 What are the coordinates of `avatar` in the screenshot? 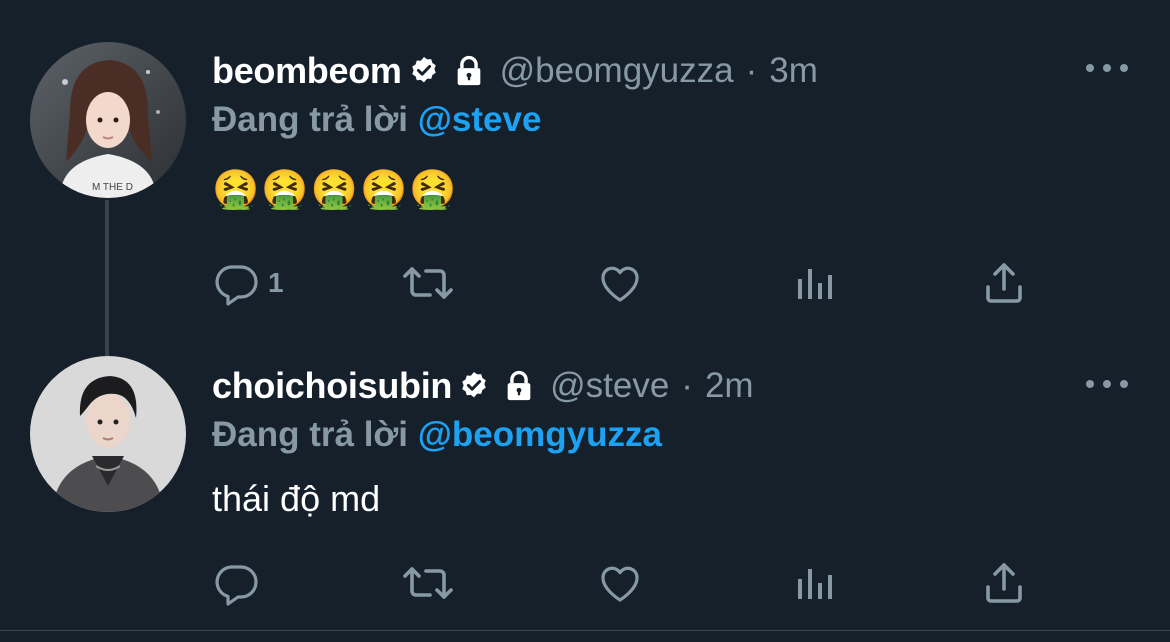 It's located at (108, 434).